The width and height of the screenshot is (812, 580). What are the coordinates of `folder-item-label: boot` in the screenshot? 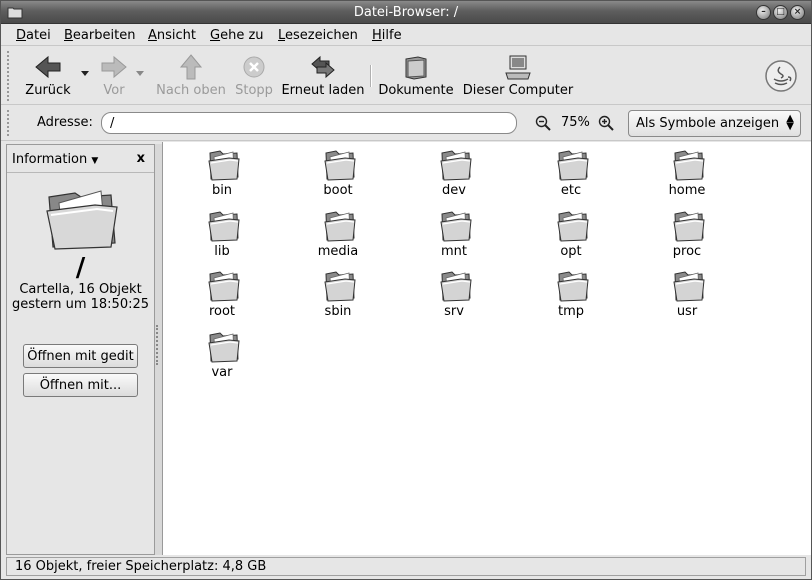 It's located at (338, 190).